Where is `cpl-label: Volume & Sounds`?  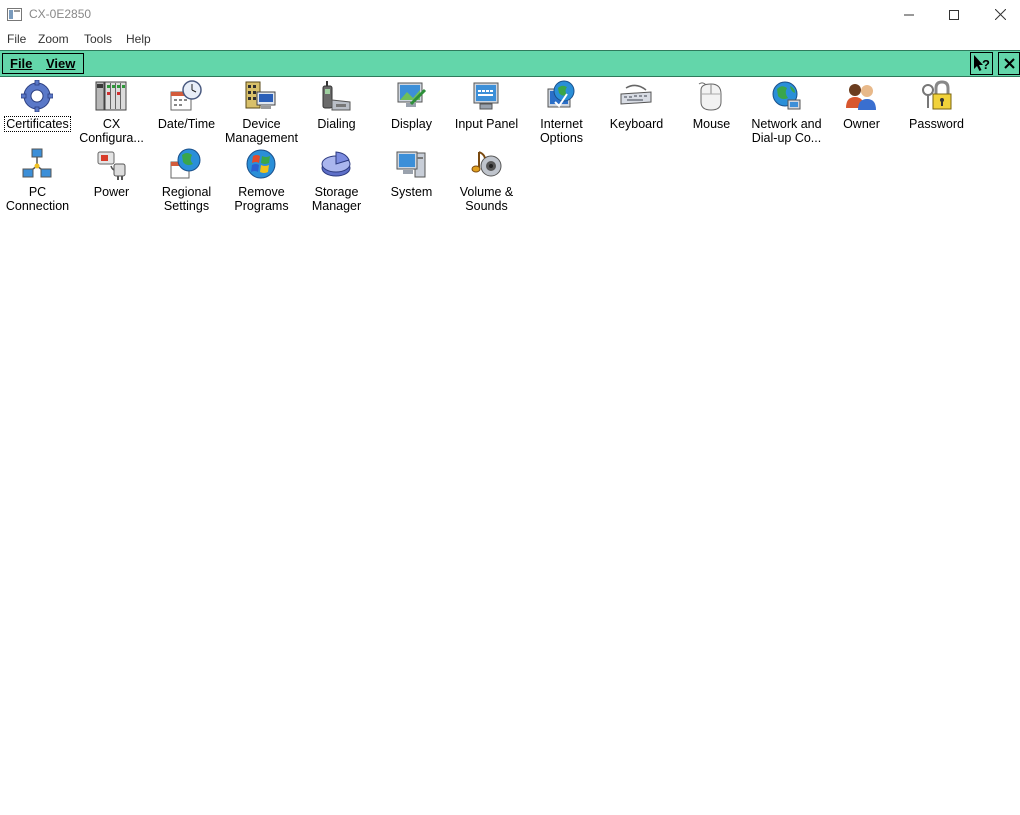
cpl-label: Volume & Sounds is located at coordinates (486, 199).